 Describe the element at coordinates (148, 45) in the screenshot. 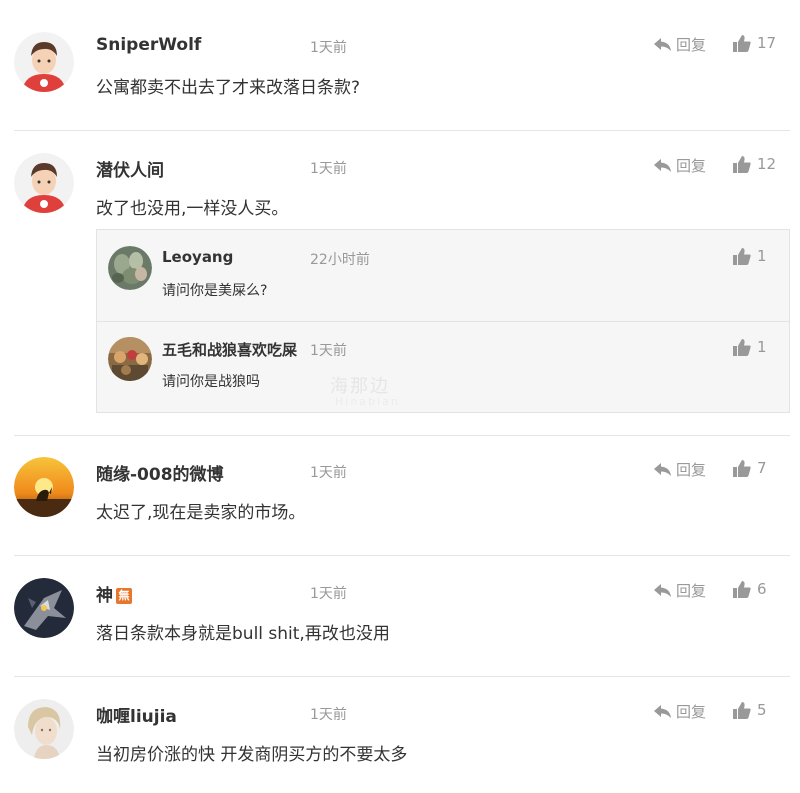

I see `username: SniperWolf` at that location.